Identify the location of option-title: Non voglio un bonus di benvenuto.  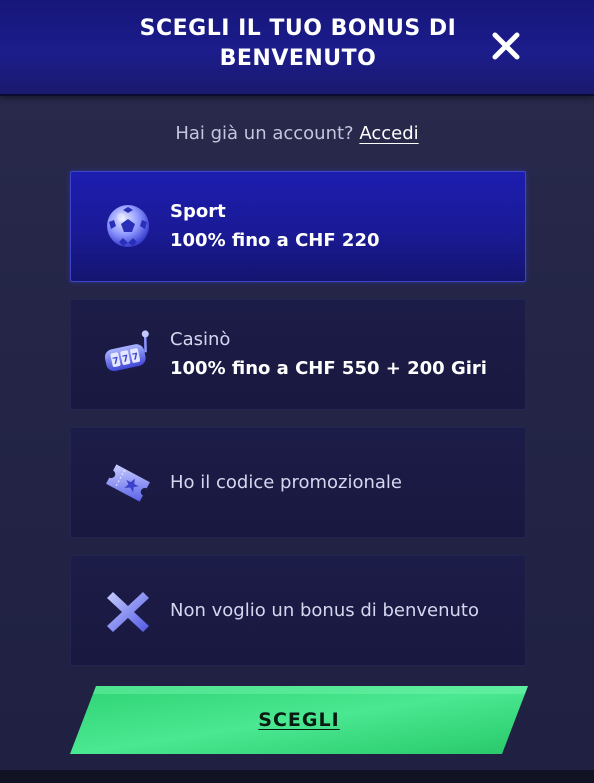
(324, 610).